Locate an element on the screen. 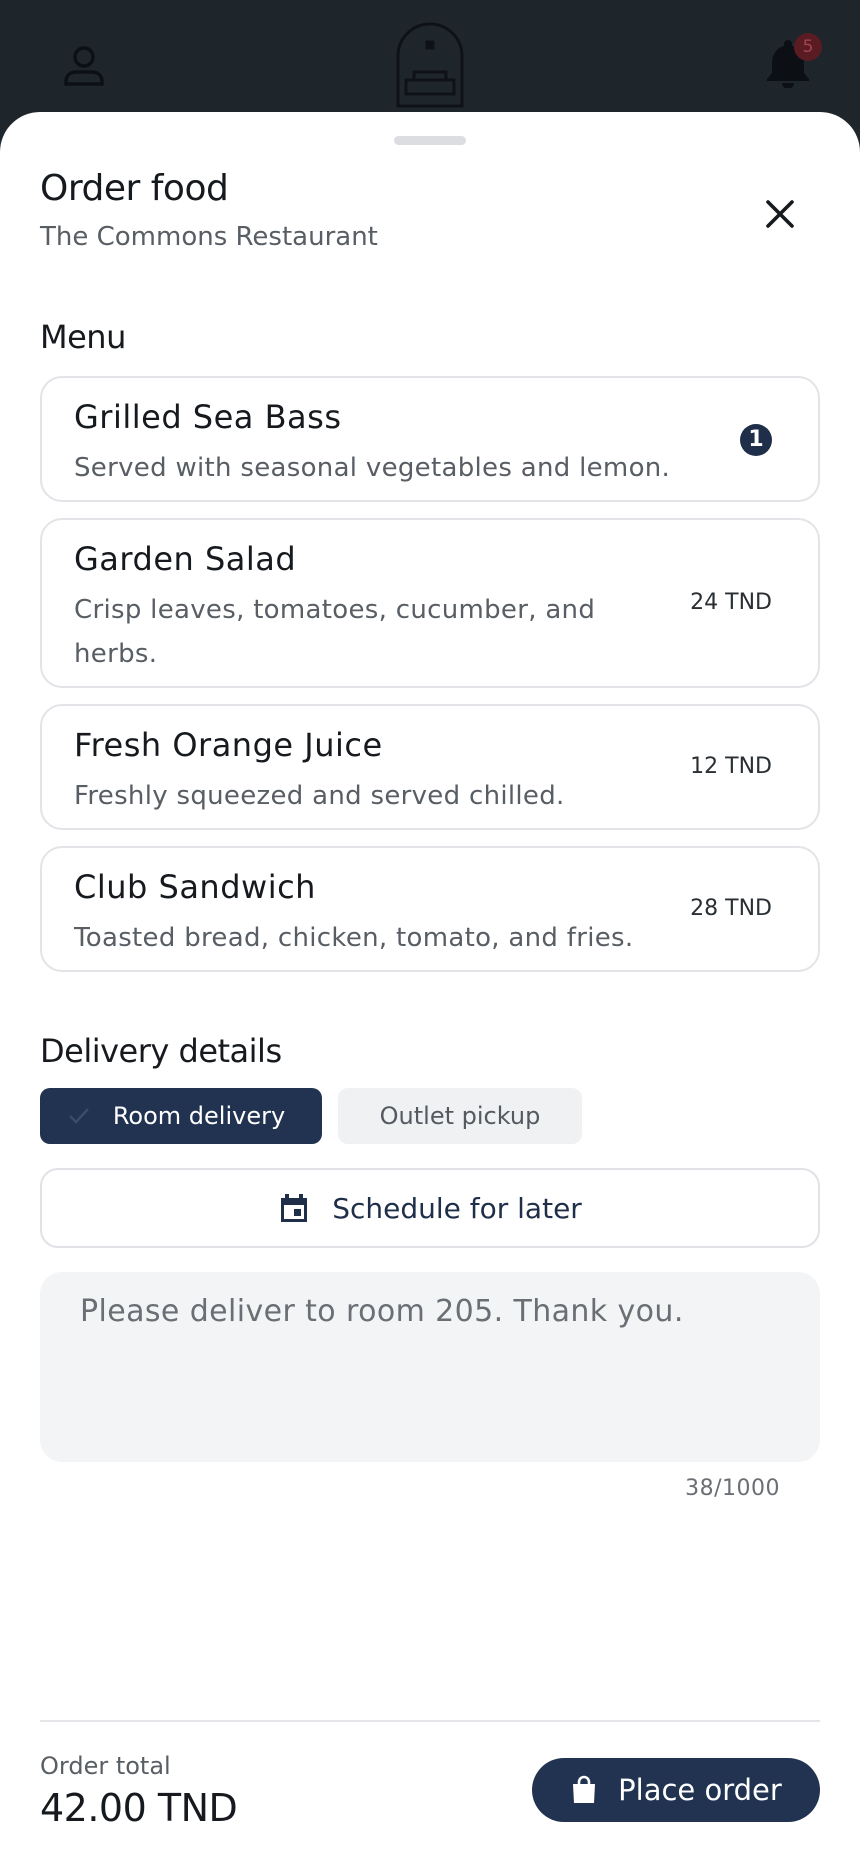 Image resolution: width=860 pixels, height=1864 pixels. check-icon is located at coordinates (79, 1116).